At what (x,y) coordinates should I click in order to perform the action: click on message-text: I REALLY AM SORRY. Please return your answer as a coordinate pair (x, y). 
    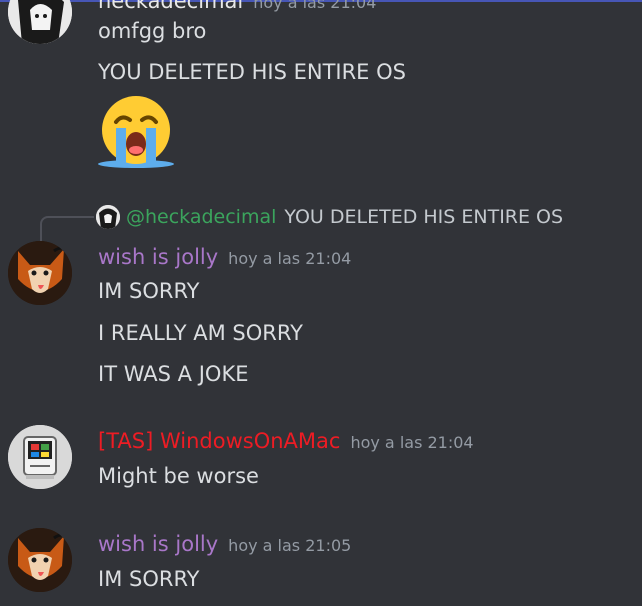
    Looking at the image, I should click on (200, 333).